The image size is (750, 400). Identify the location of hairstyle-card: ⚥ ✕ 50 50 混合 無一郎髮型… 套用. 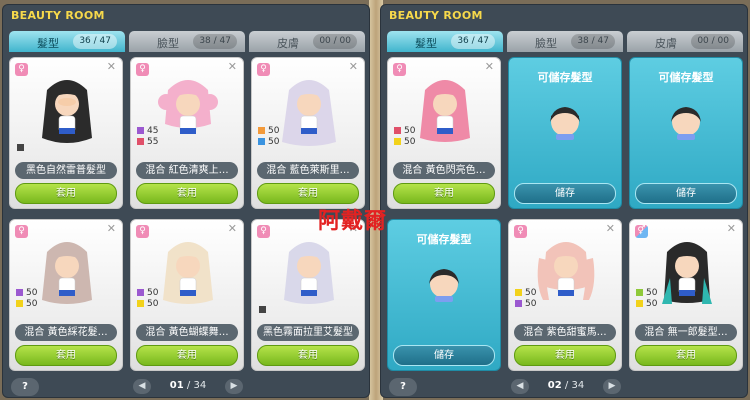
(686, 295).